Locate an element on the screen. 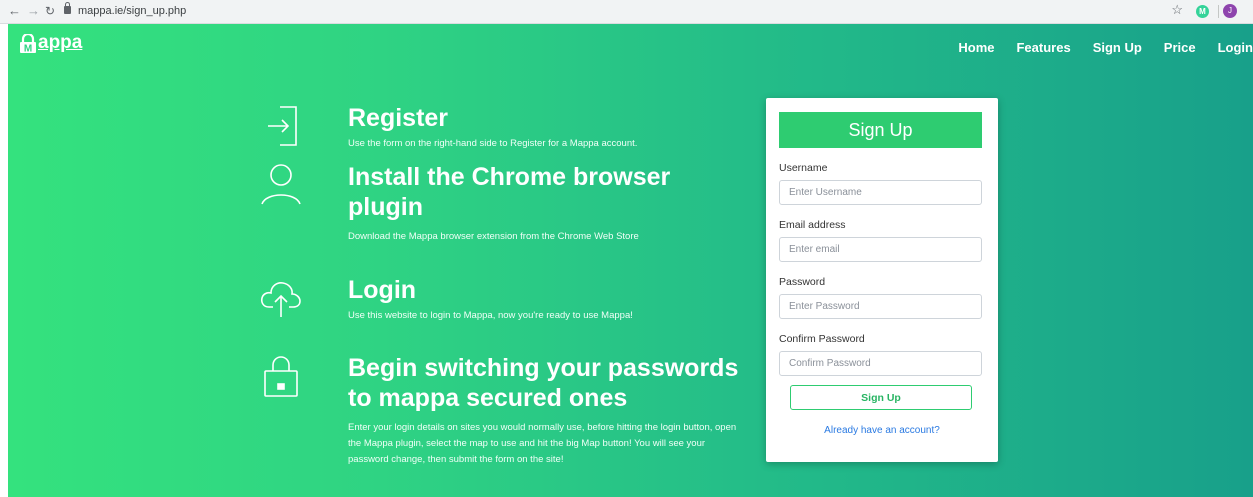 The image size is (1253, 497). padlock-icon is located at coordinates (281, 376).